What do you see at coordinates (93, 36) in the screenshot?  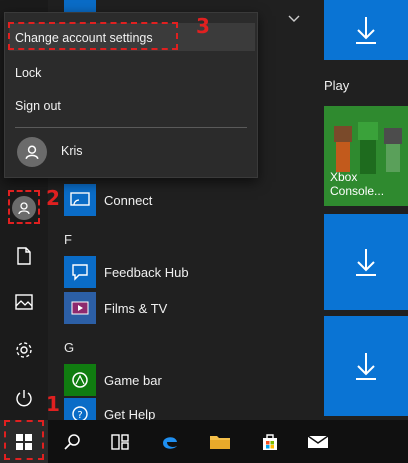 I see `annotation-box-step3` at bounding box center [93, 36].